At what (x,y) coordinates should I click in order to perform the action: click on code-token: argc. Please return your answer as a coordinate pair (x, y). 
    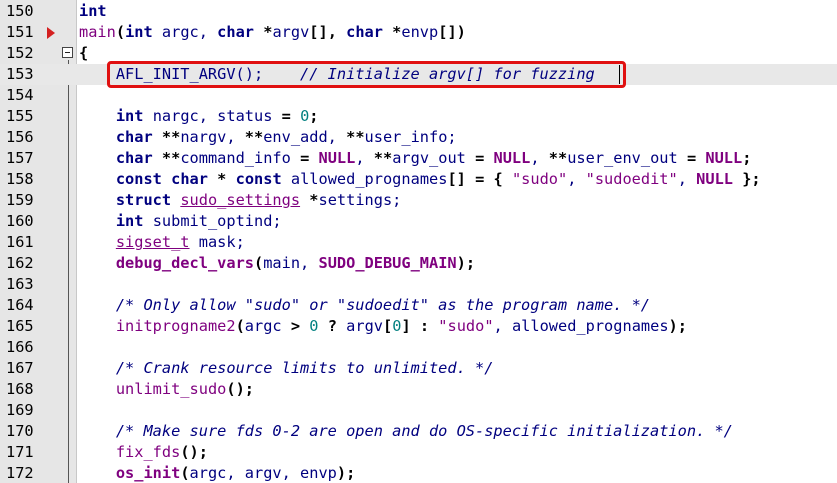
    Looking at the image, I should click on (267, 326).